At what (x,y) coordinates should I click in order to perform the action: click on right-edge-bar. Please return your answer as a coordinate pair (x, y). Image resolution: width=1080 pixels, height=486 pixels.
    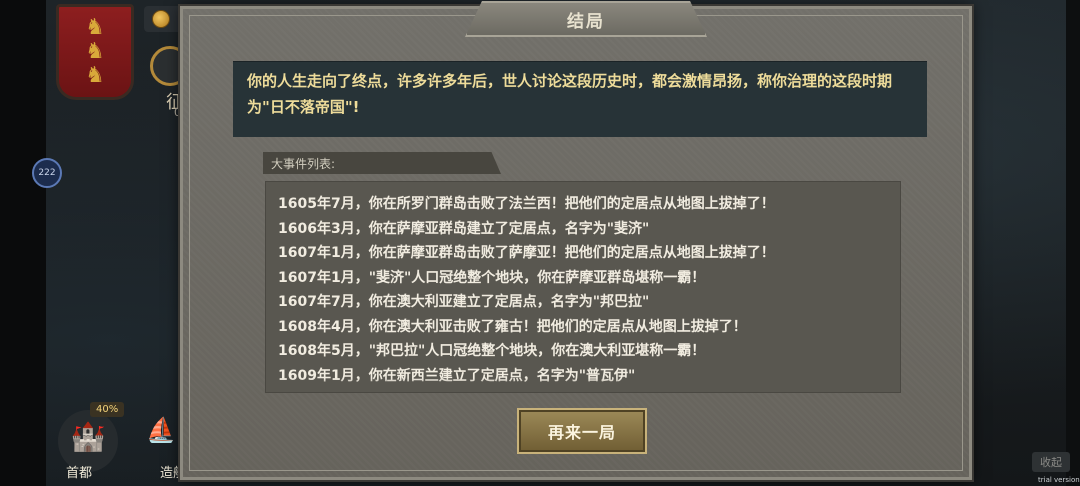
    Looking at the image, I should click on (1073, 243).